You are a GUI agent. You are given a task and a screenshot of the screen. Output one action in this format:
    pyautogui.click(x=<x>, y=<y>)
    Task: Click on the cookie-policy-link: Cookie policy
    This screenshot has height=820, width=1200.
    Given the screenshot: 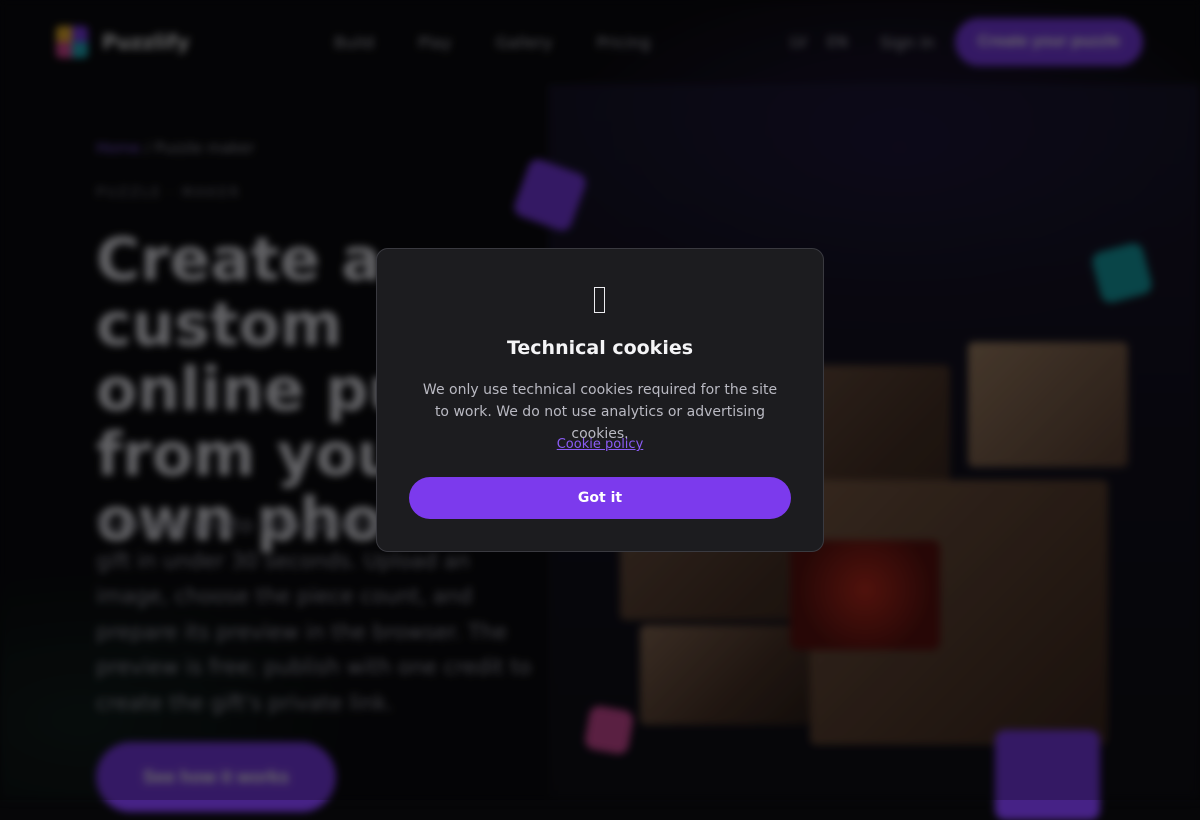 What is the action you would take?
    pyautogui.click(x=600, y=444)
    